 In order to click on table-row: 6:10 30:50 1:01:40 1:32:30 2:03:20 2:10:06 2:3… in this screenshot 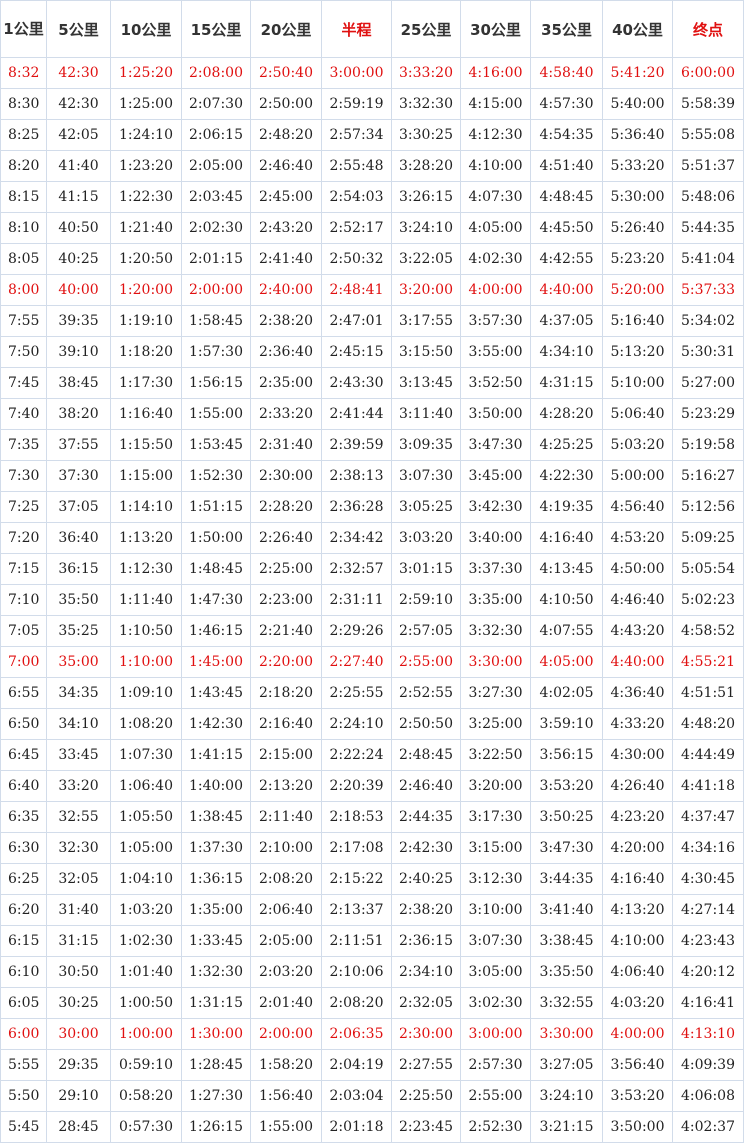, I will do `click(372, 972)`.